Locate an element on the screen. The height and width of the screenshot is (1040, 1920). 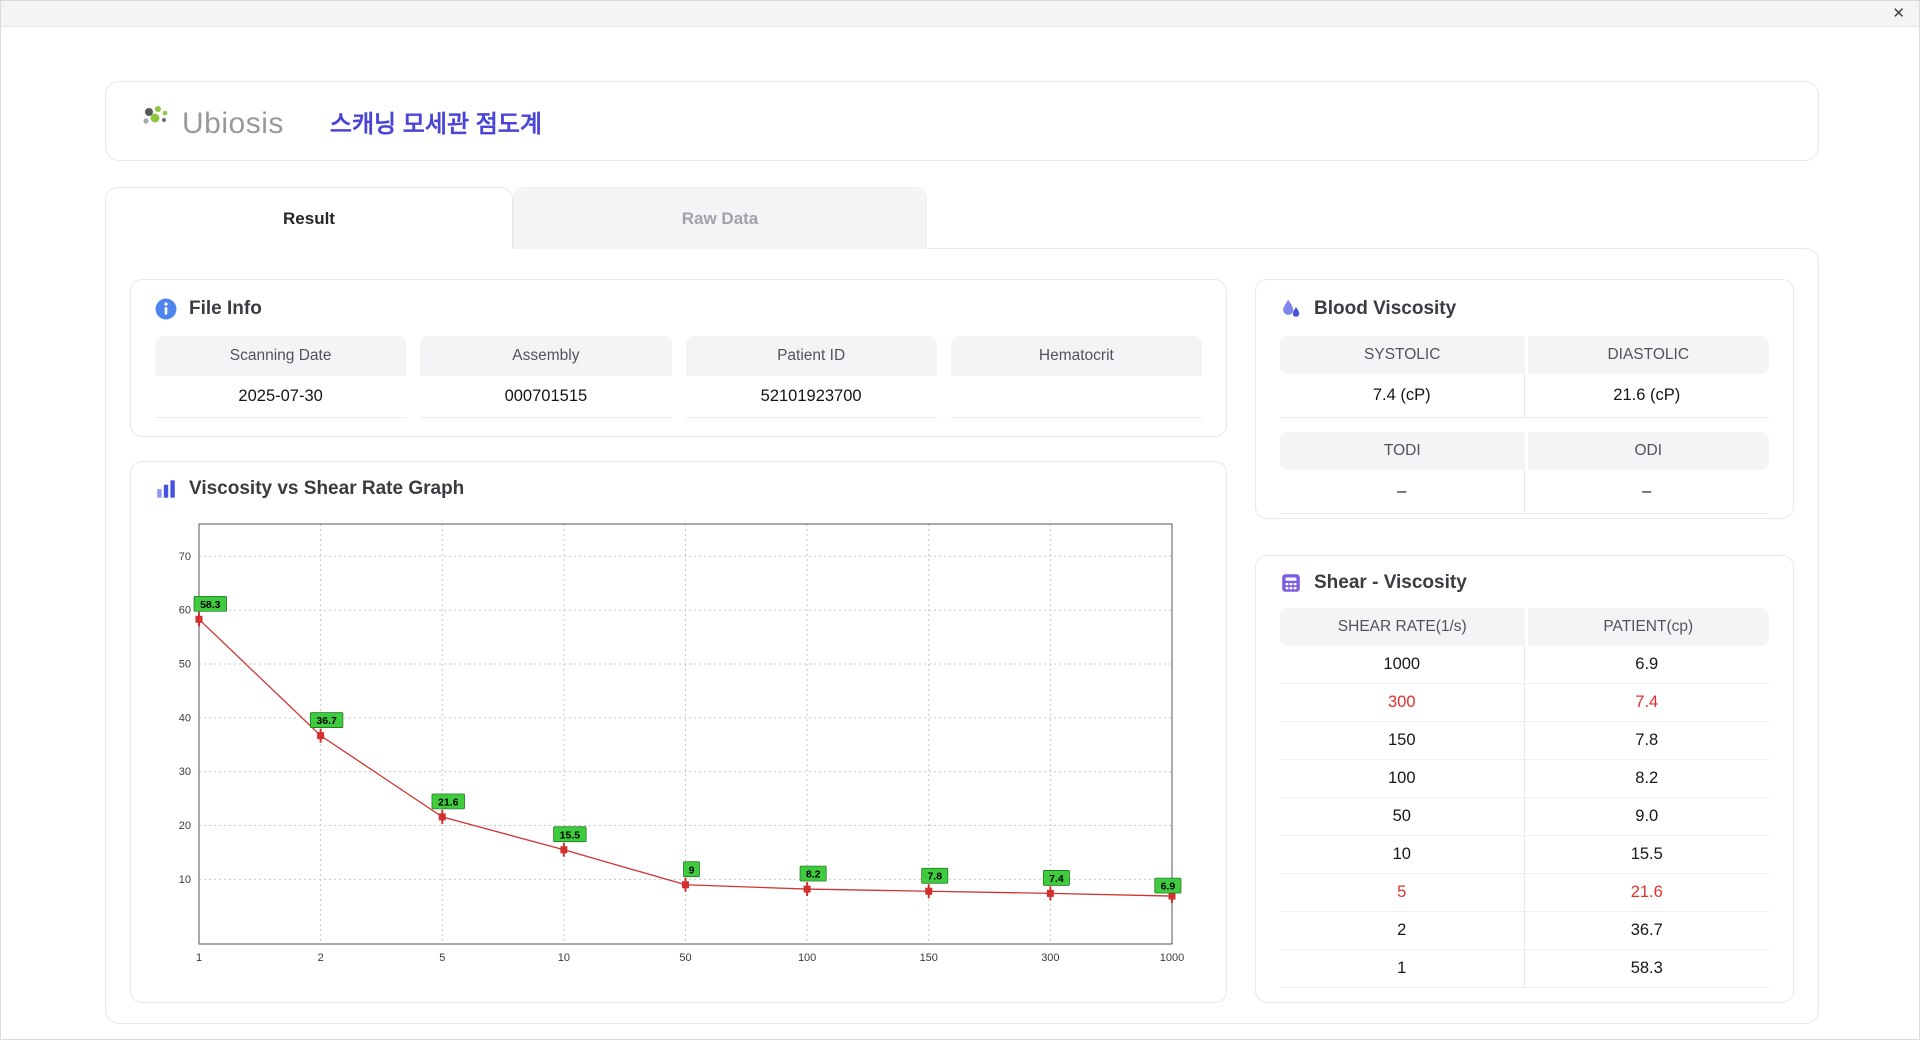
bv-header-row-2: TODI ODI is located at coordinates (1524, 451).